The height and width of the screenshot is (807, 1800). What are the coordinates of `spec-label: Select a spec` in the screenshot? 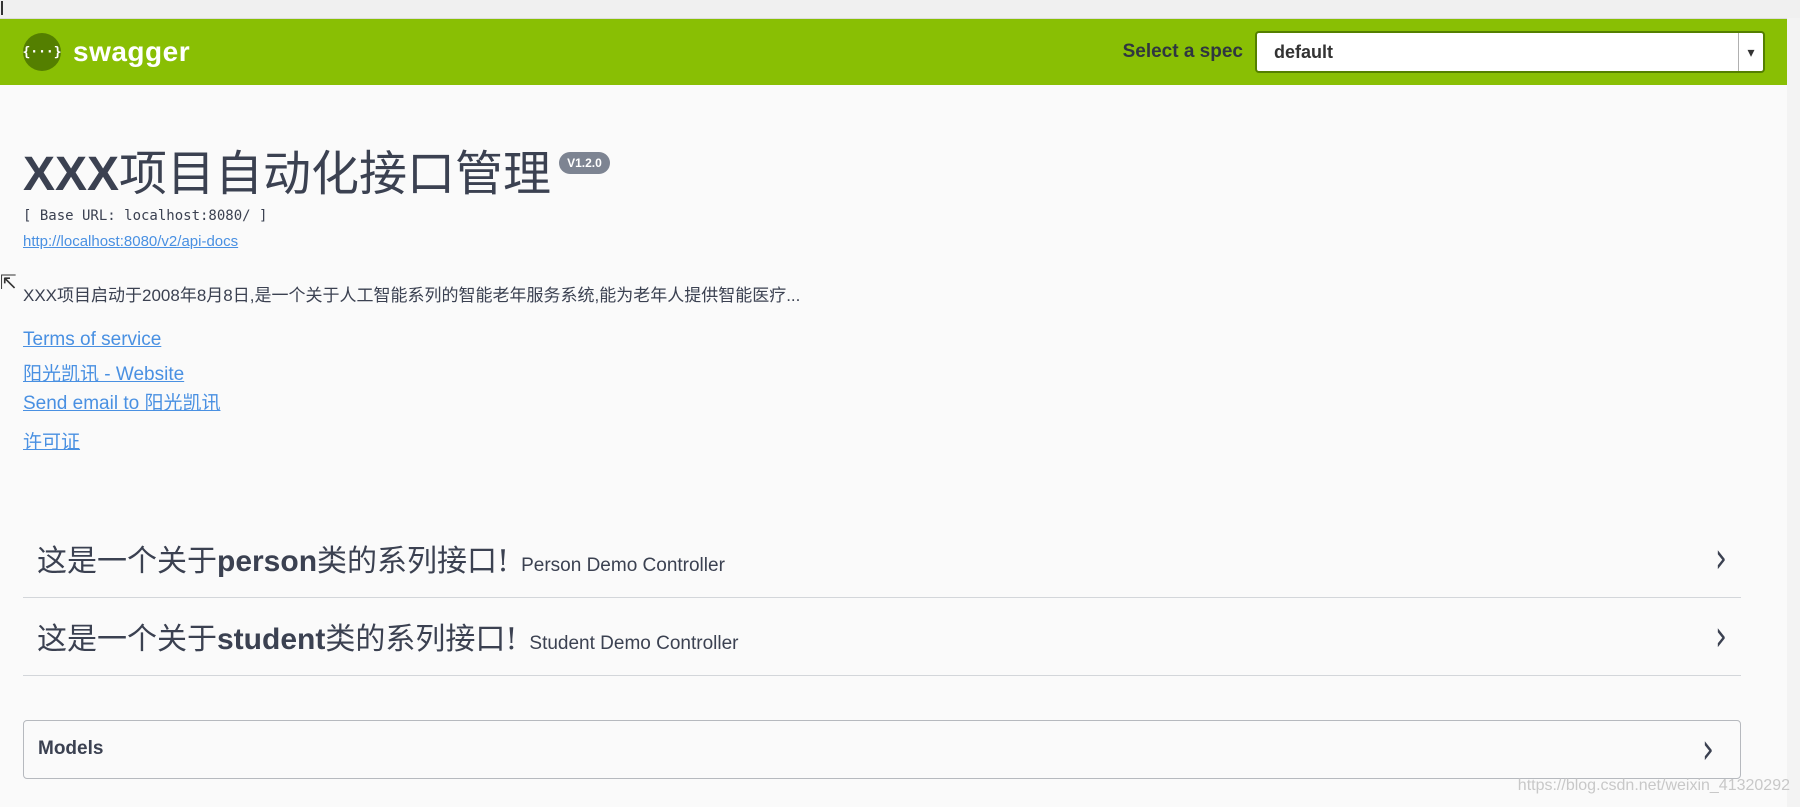 It's located at (1182, 51).